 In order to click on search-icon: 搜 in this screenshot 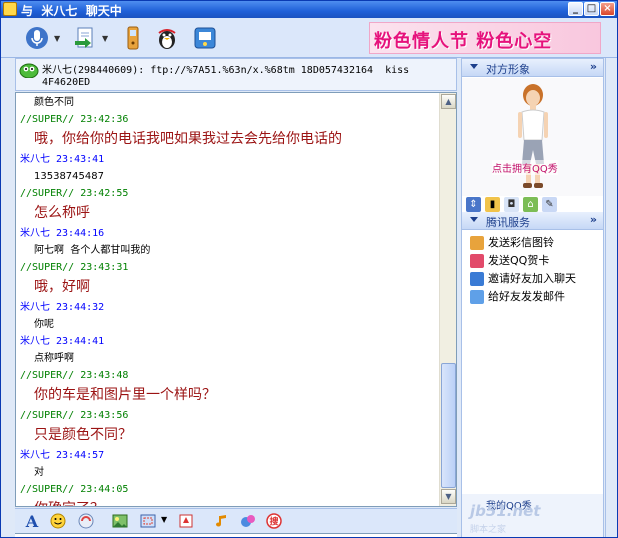, I will do `click(274, 521)`.